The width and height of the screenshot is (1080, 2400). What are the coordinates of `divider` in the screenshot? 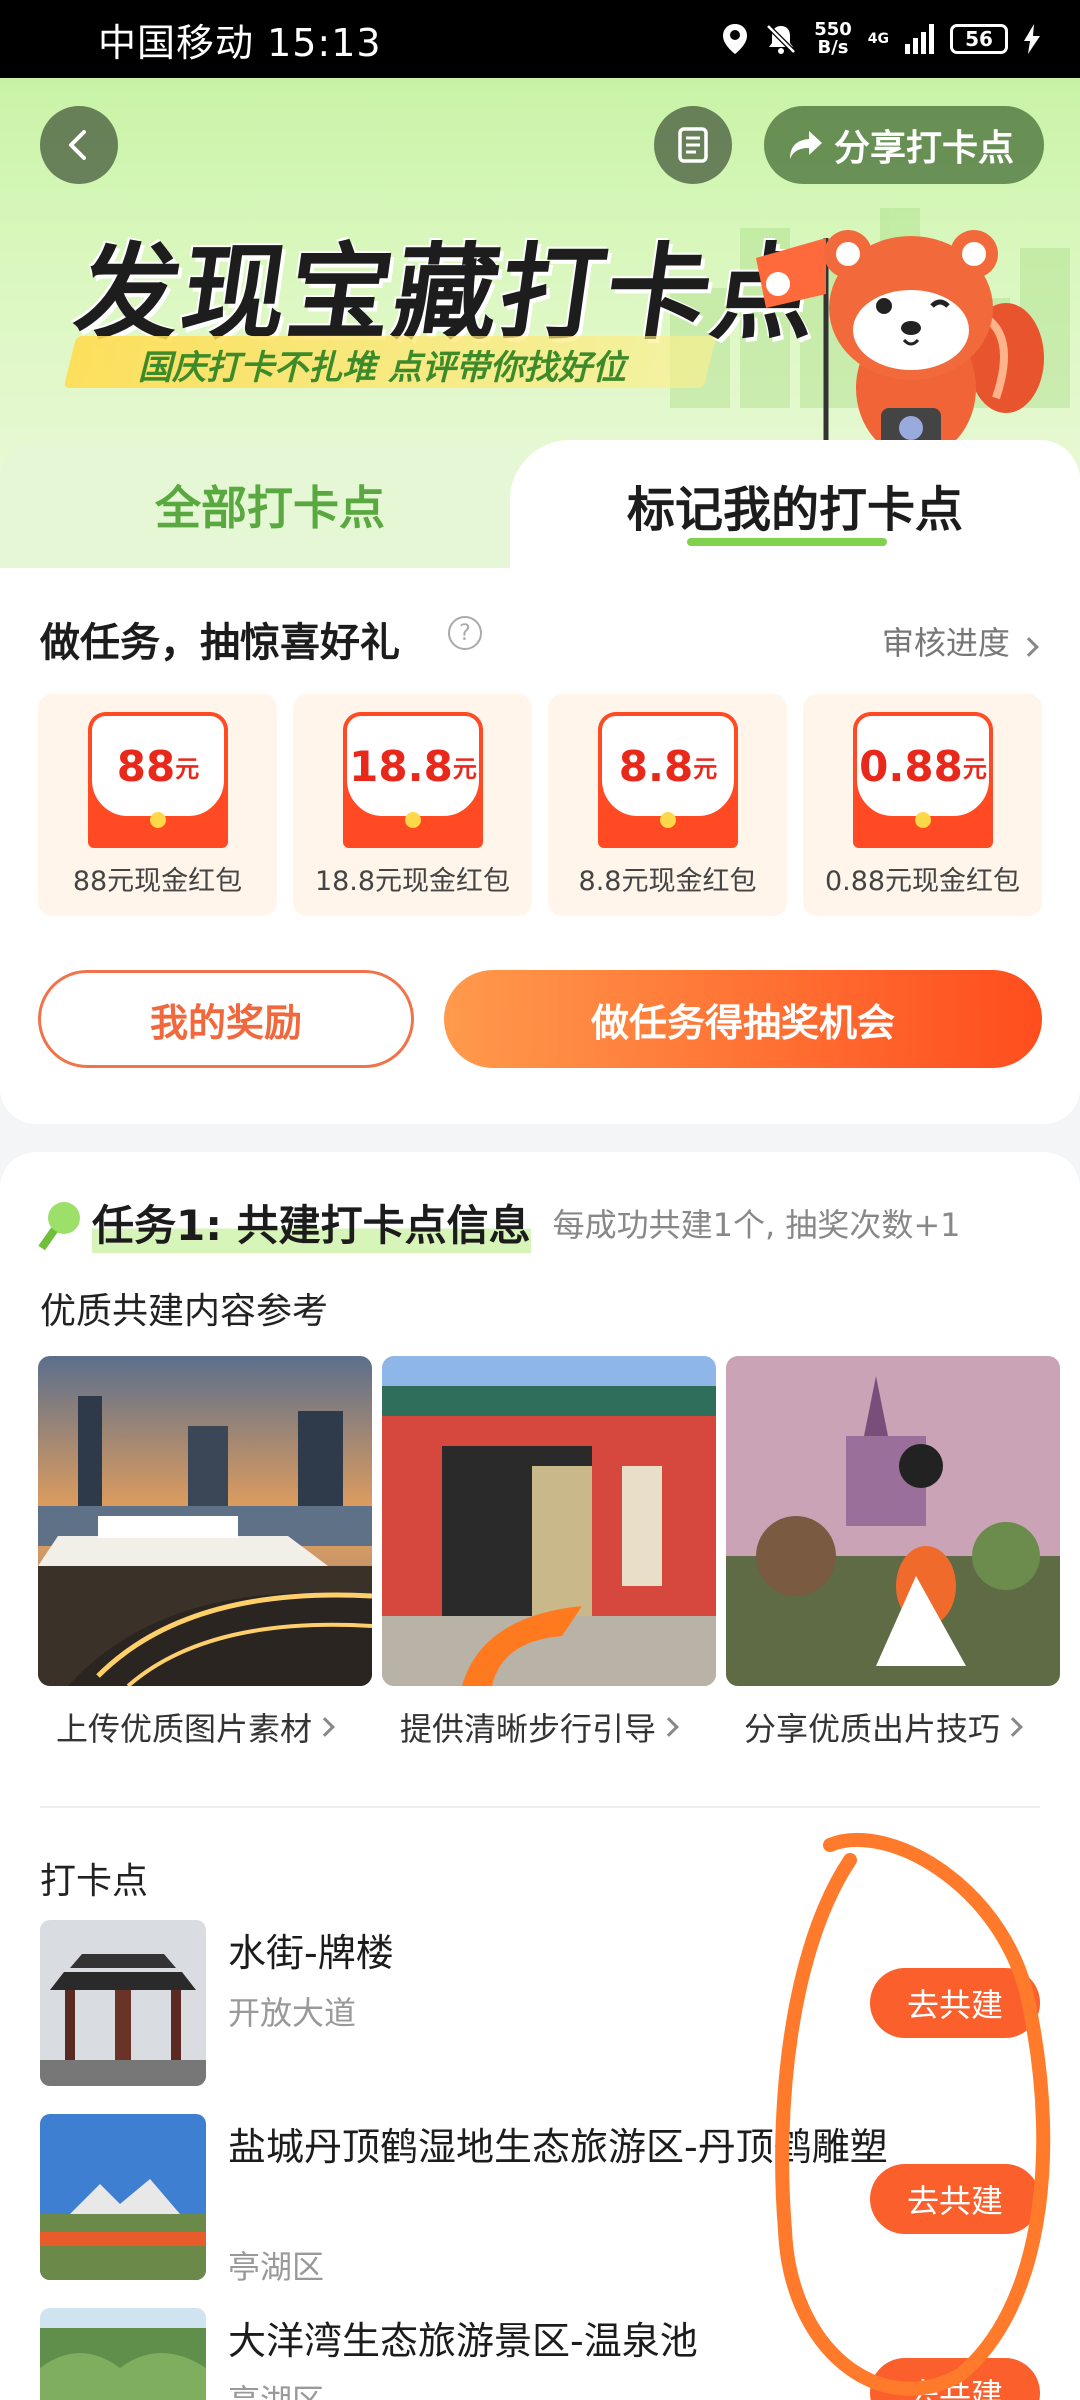 It's located at (540, 1807).